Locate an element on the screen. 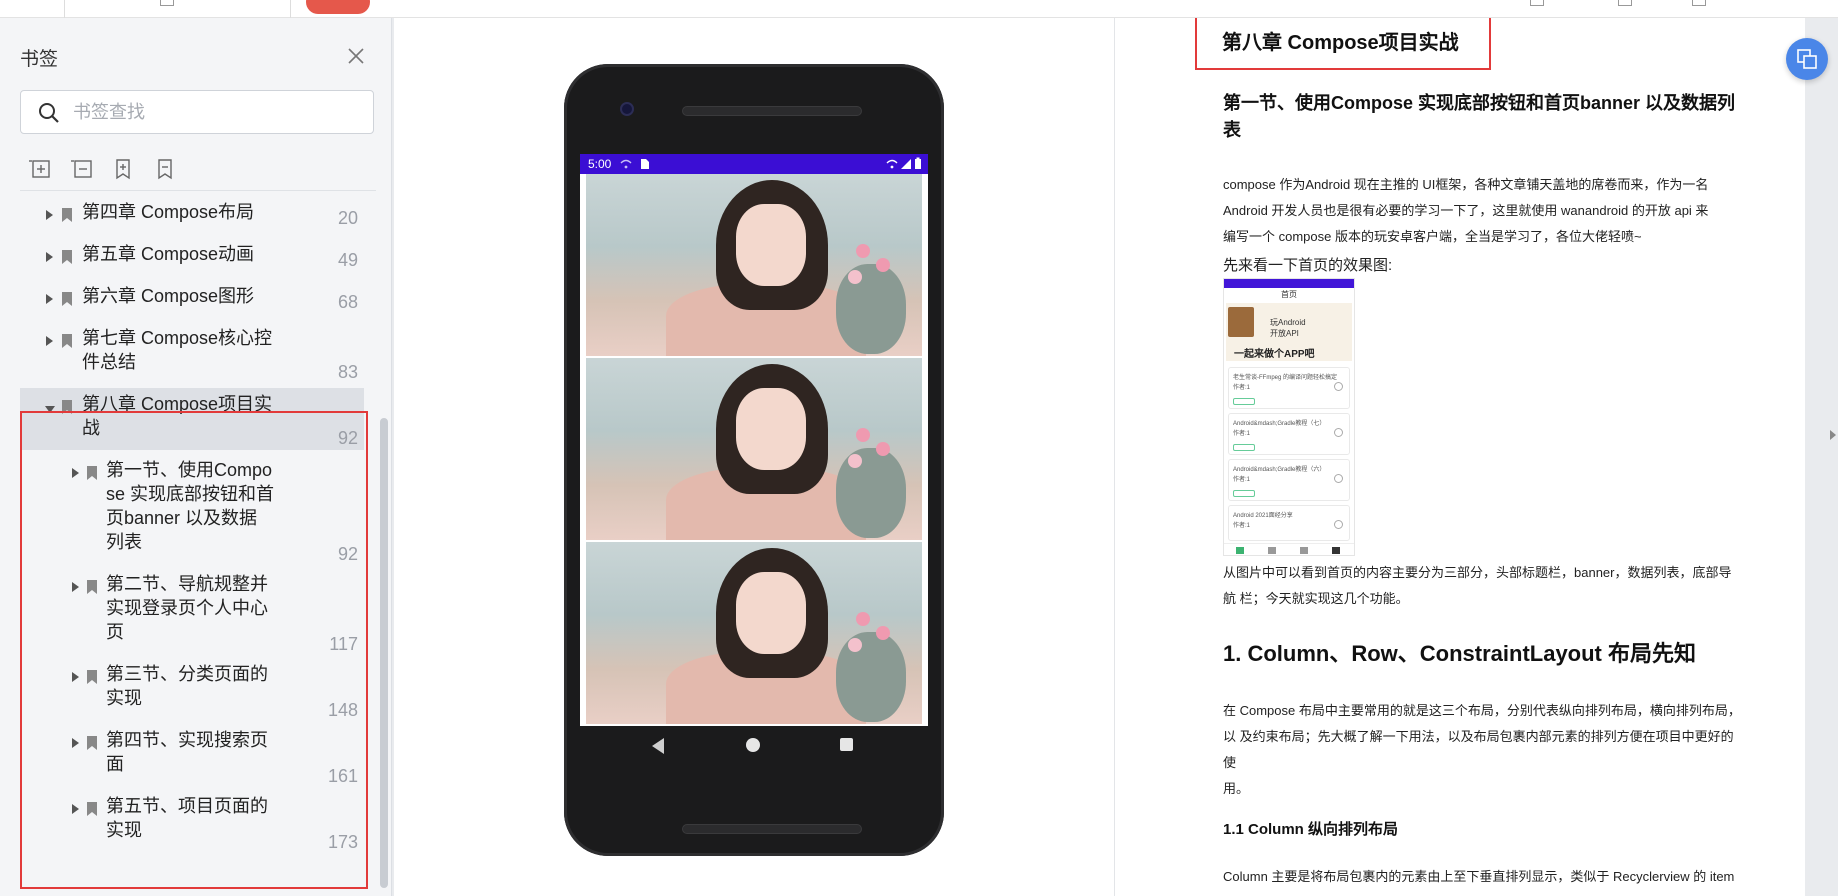  bookmark-label: 件总结 is located at coordinates (109, 362).